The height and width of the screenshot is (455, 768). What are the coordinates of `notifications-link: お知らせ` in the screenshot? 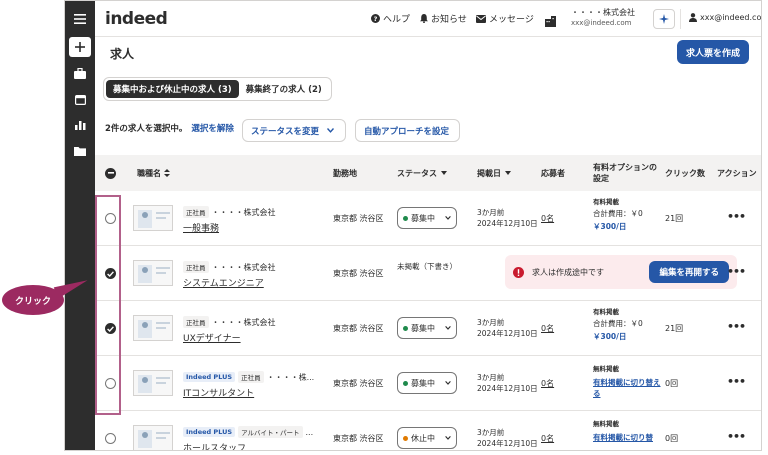 It's located at (443, 18).